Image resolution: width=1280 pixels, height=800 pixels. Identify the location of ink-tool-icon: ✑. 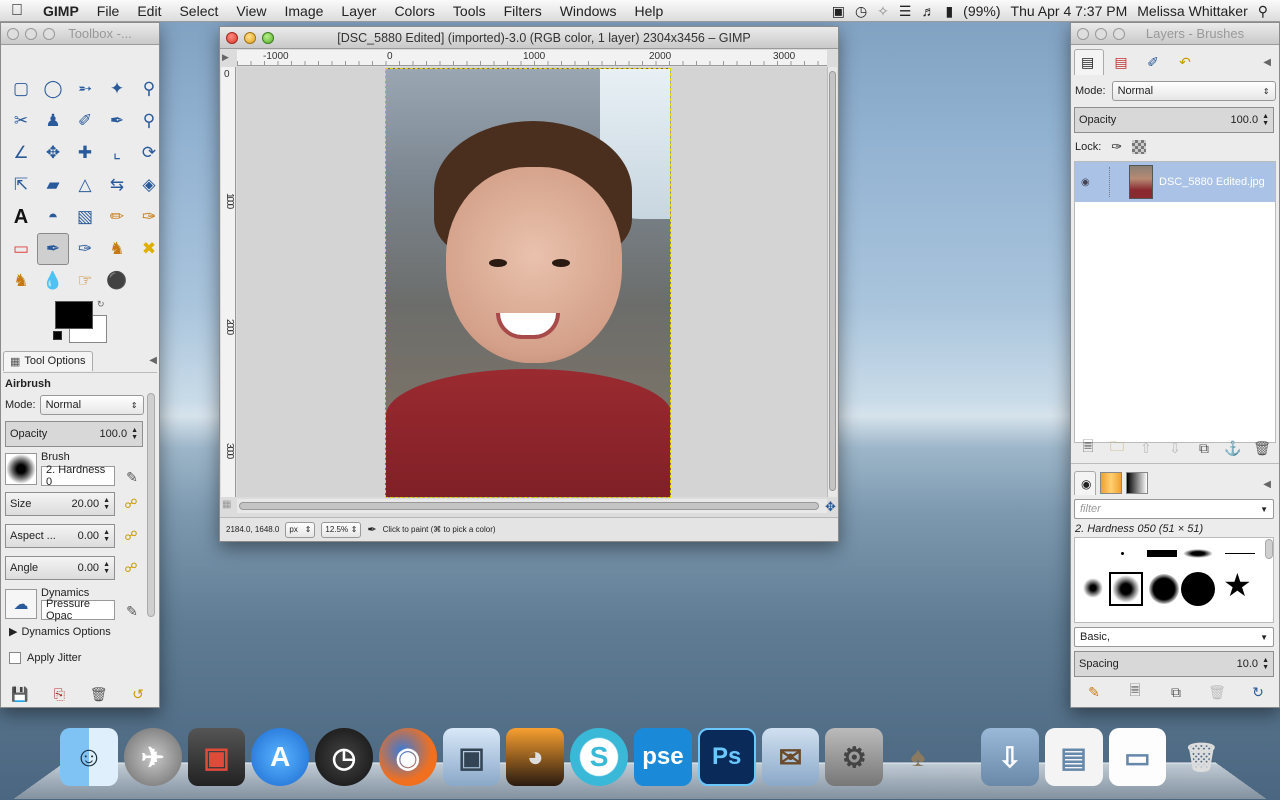
(85, 249).